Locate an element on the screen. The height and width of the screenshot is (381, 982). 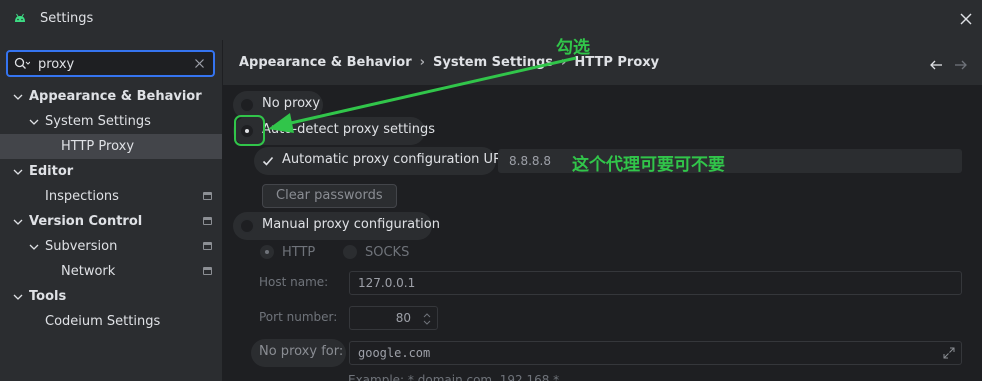
tree-item-label: Subversion is located at coordinates (81, 246).